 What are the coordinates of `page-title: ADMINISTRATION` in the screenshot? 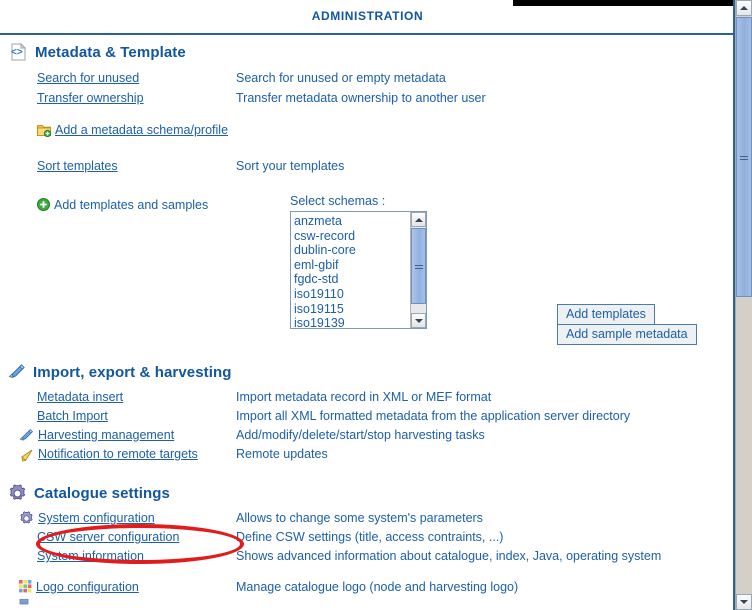 It's located at (367, 16).